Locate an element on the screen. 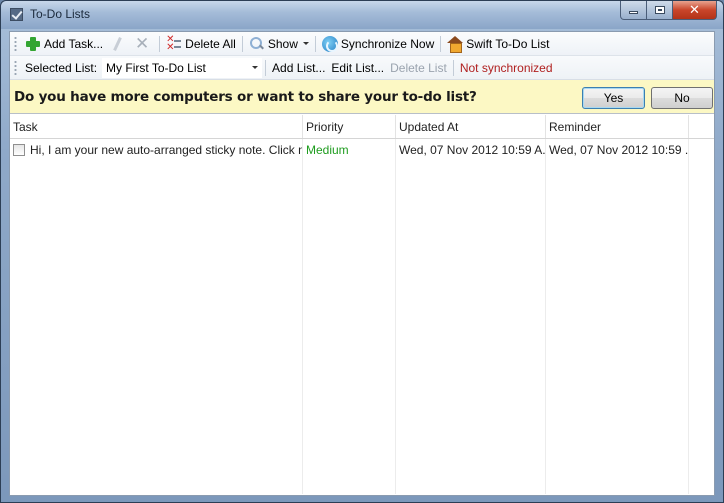 This screenshot has width=724, height=503. search-icon is located at coordinates (257, 44).